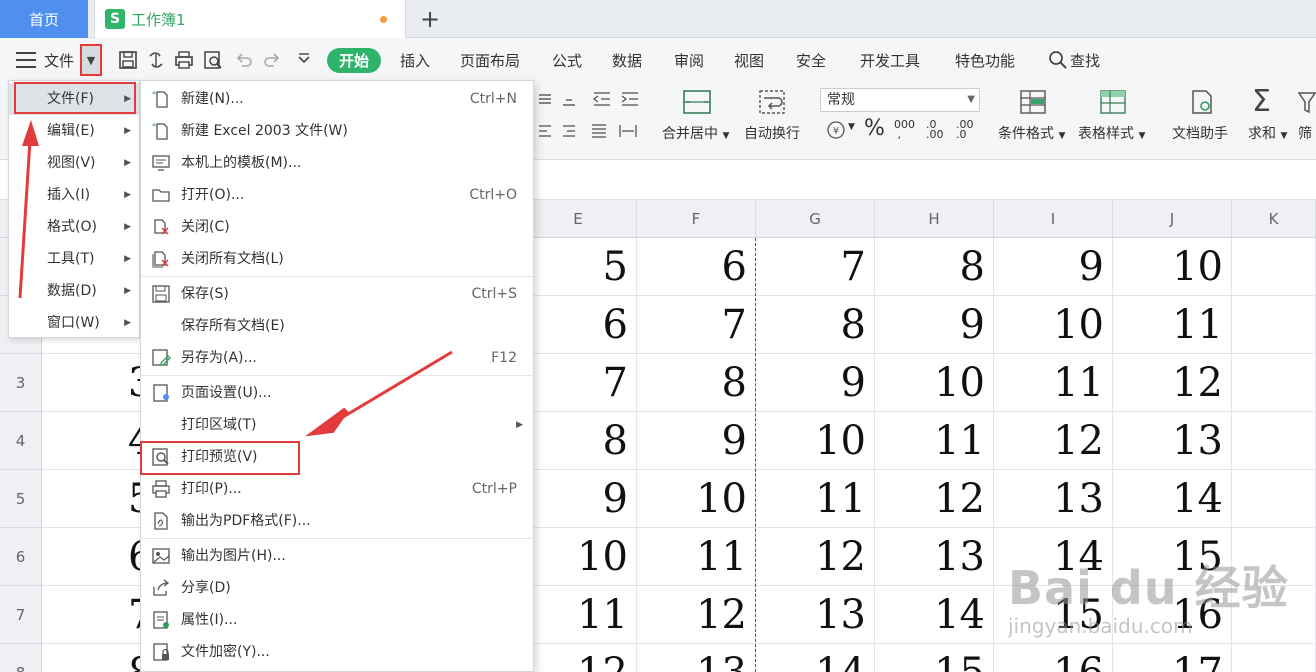 The width and height of the screenshot is (1316, 672). I want to click on filter-button: 筛, so click(1305, 133).